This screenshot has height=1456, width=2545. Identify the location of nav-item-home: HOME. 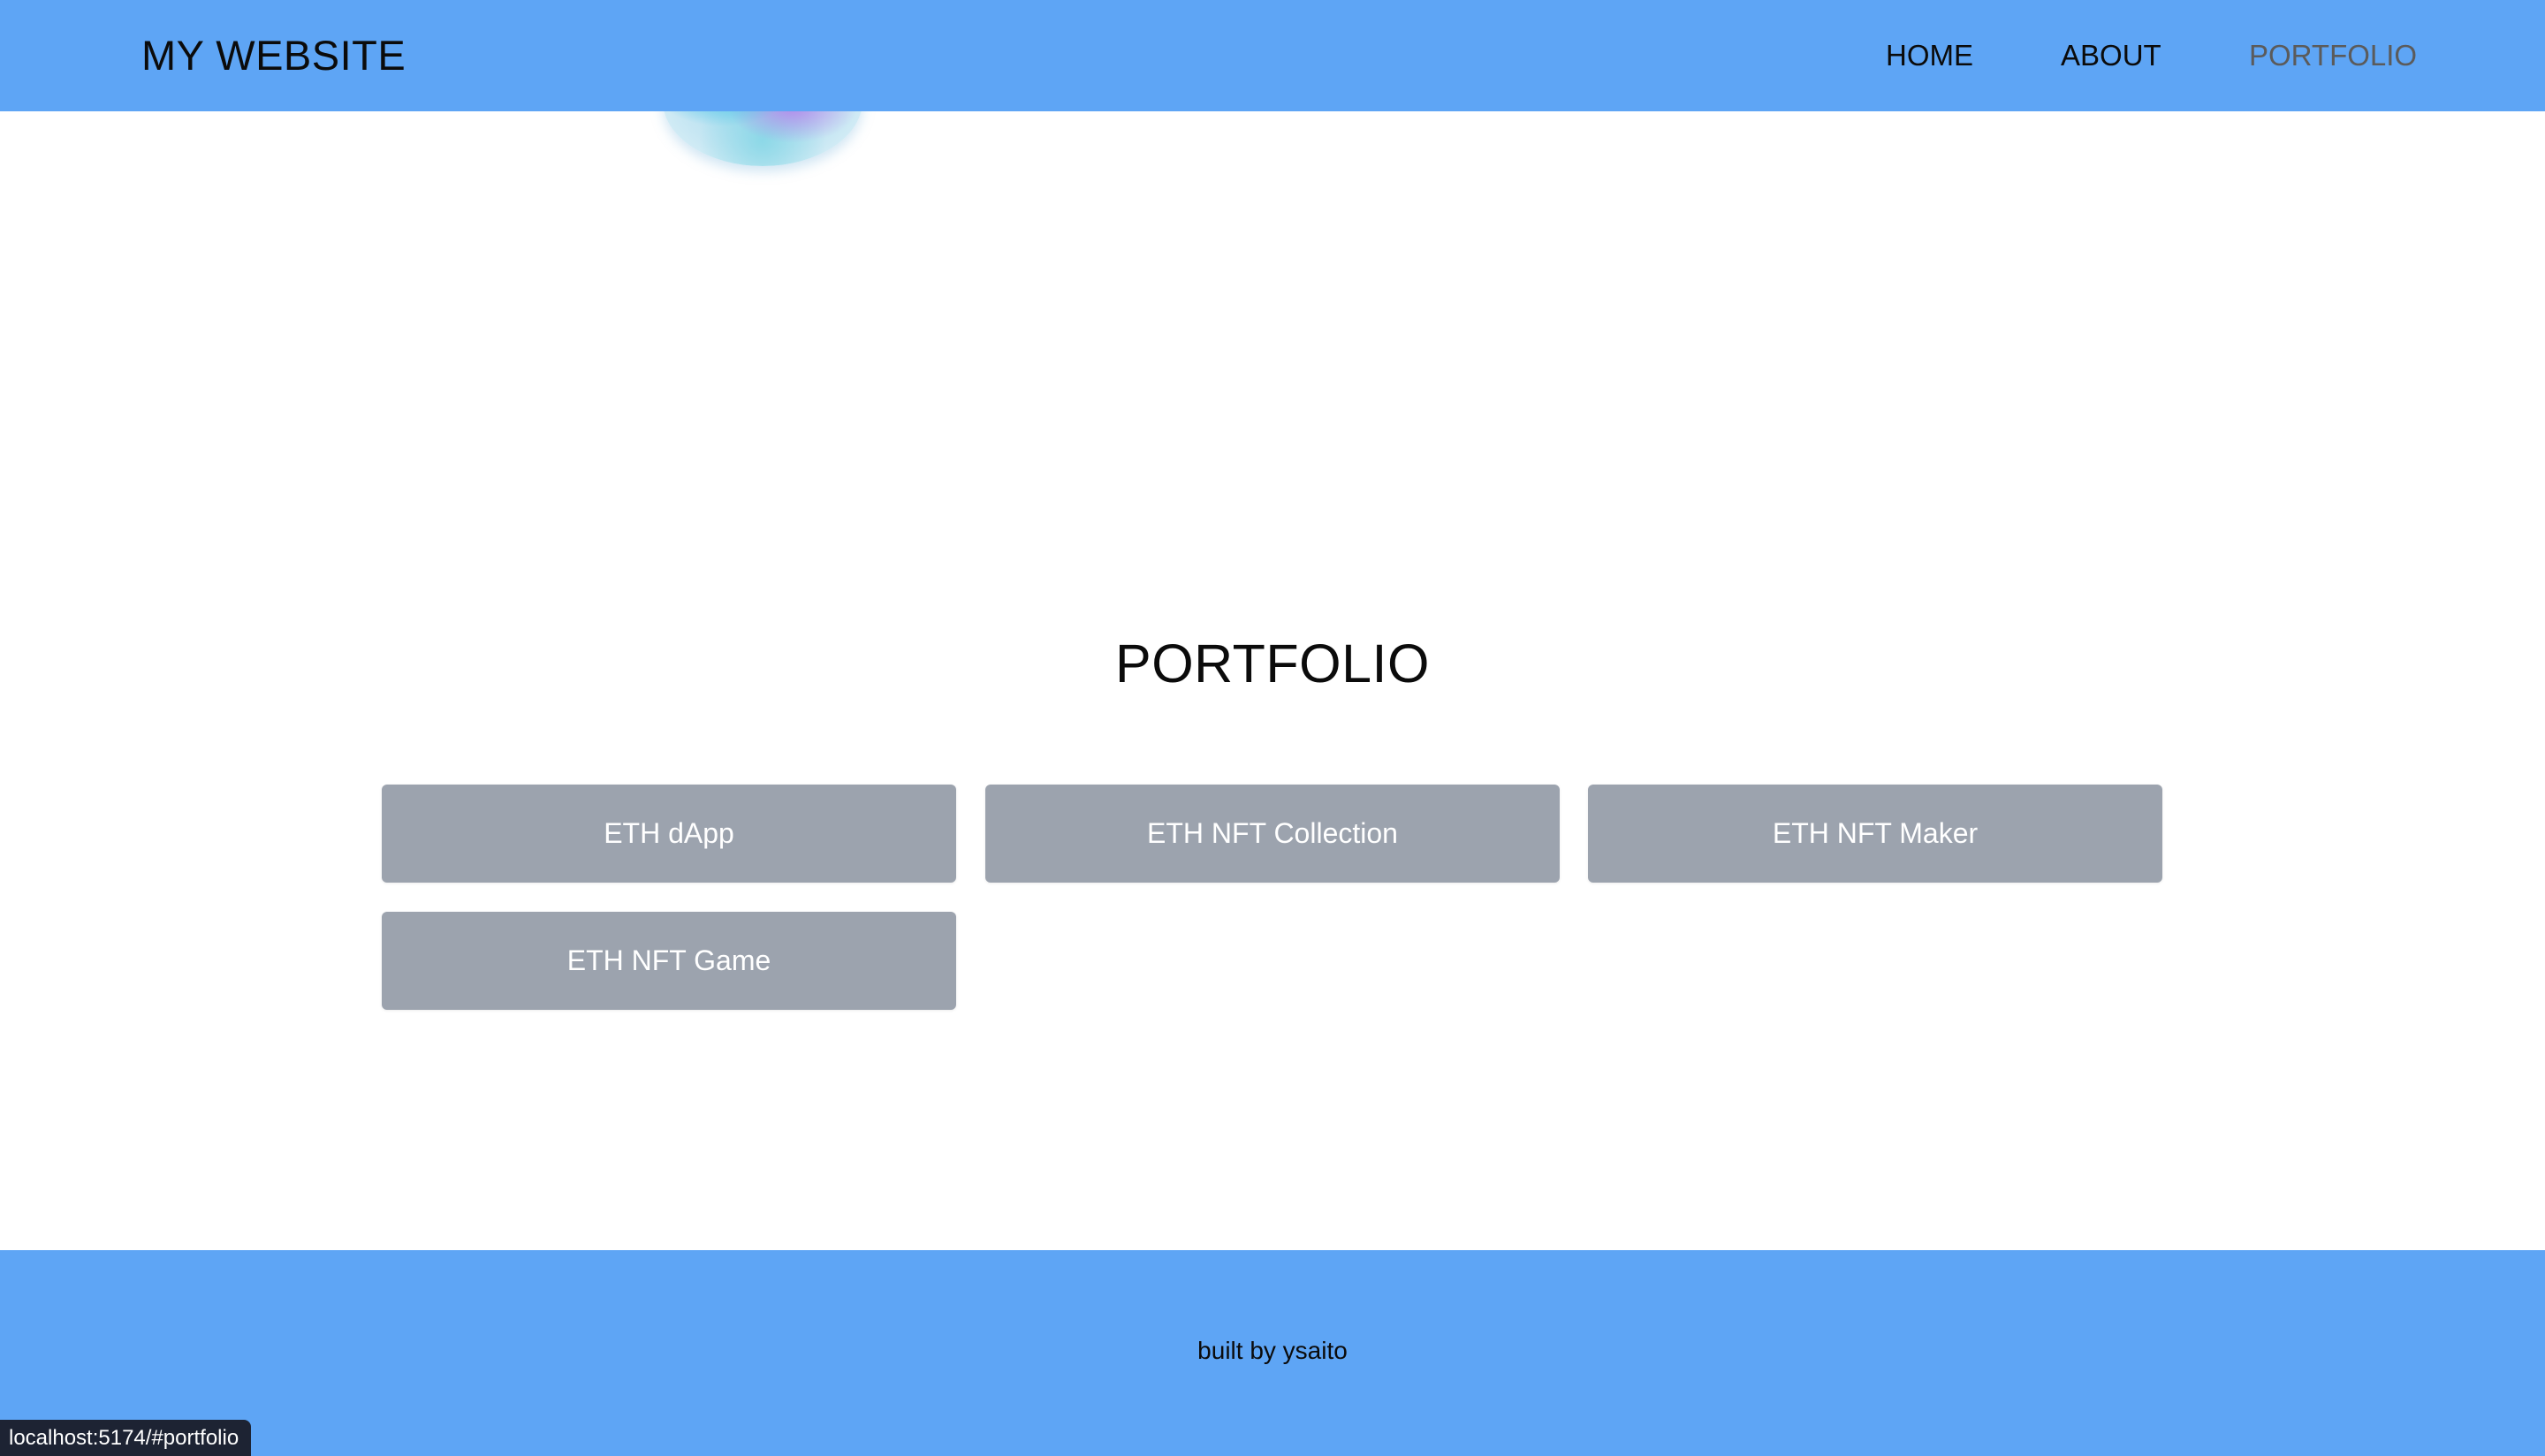
(1929, 55).